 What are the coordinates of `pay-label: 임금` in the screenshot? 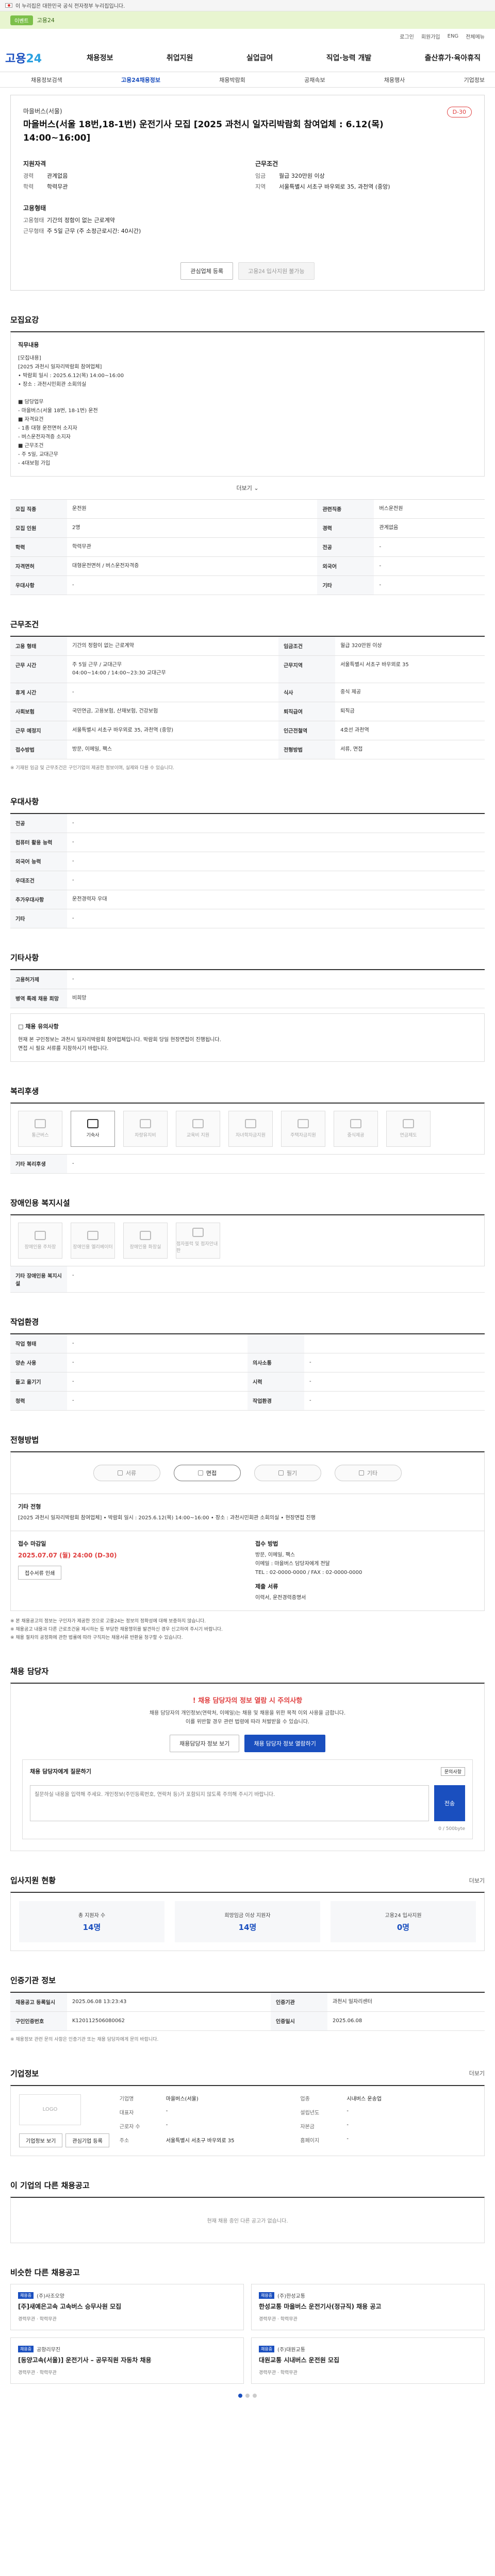 It's located at (260, 176).